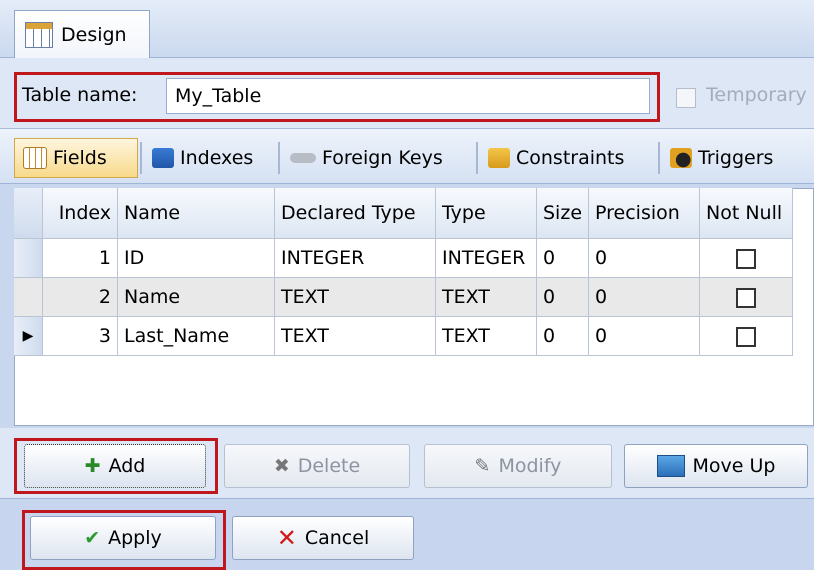 Image resolution: width=814 pixels, height=570 pixels. I want to click on table-name-label: Table name:, so click(80, 95).